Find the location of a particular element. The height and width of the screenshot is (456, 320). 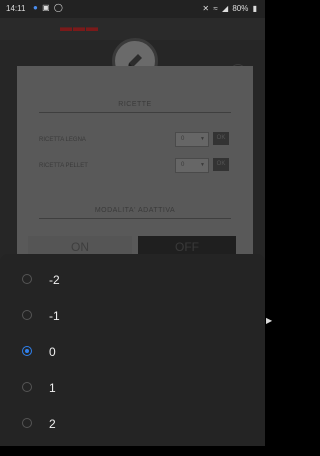

signal-icon: ◢ is located at coordinates (225, 8).